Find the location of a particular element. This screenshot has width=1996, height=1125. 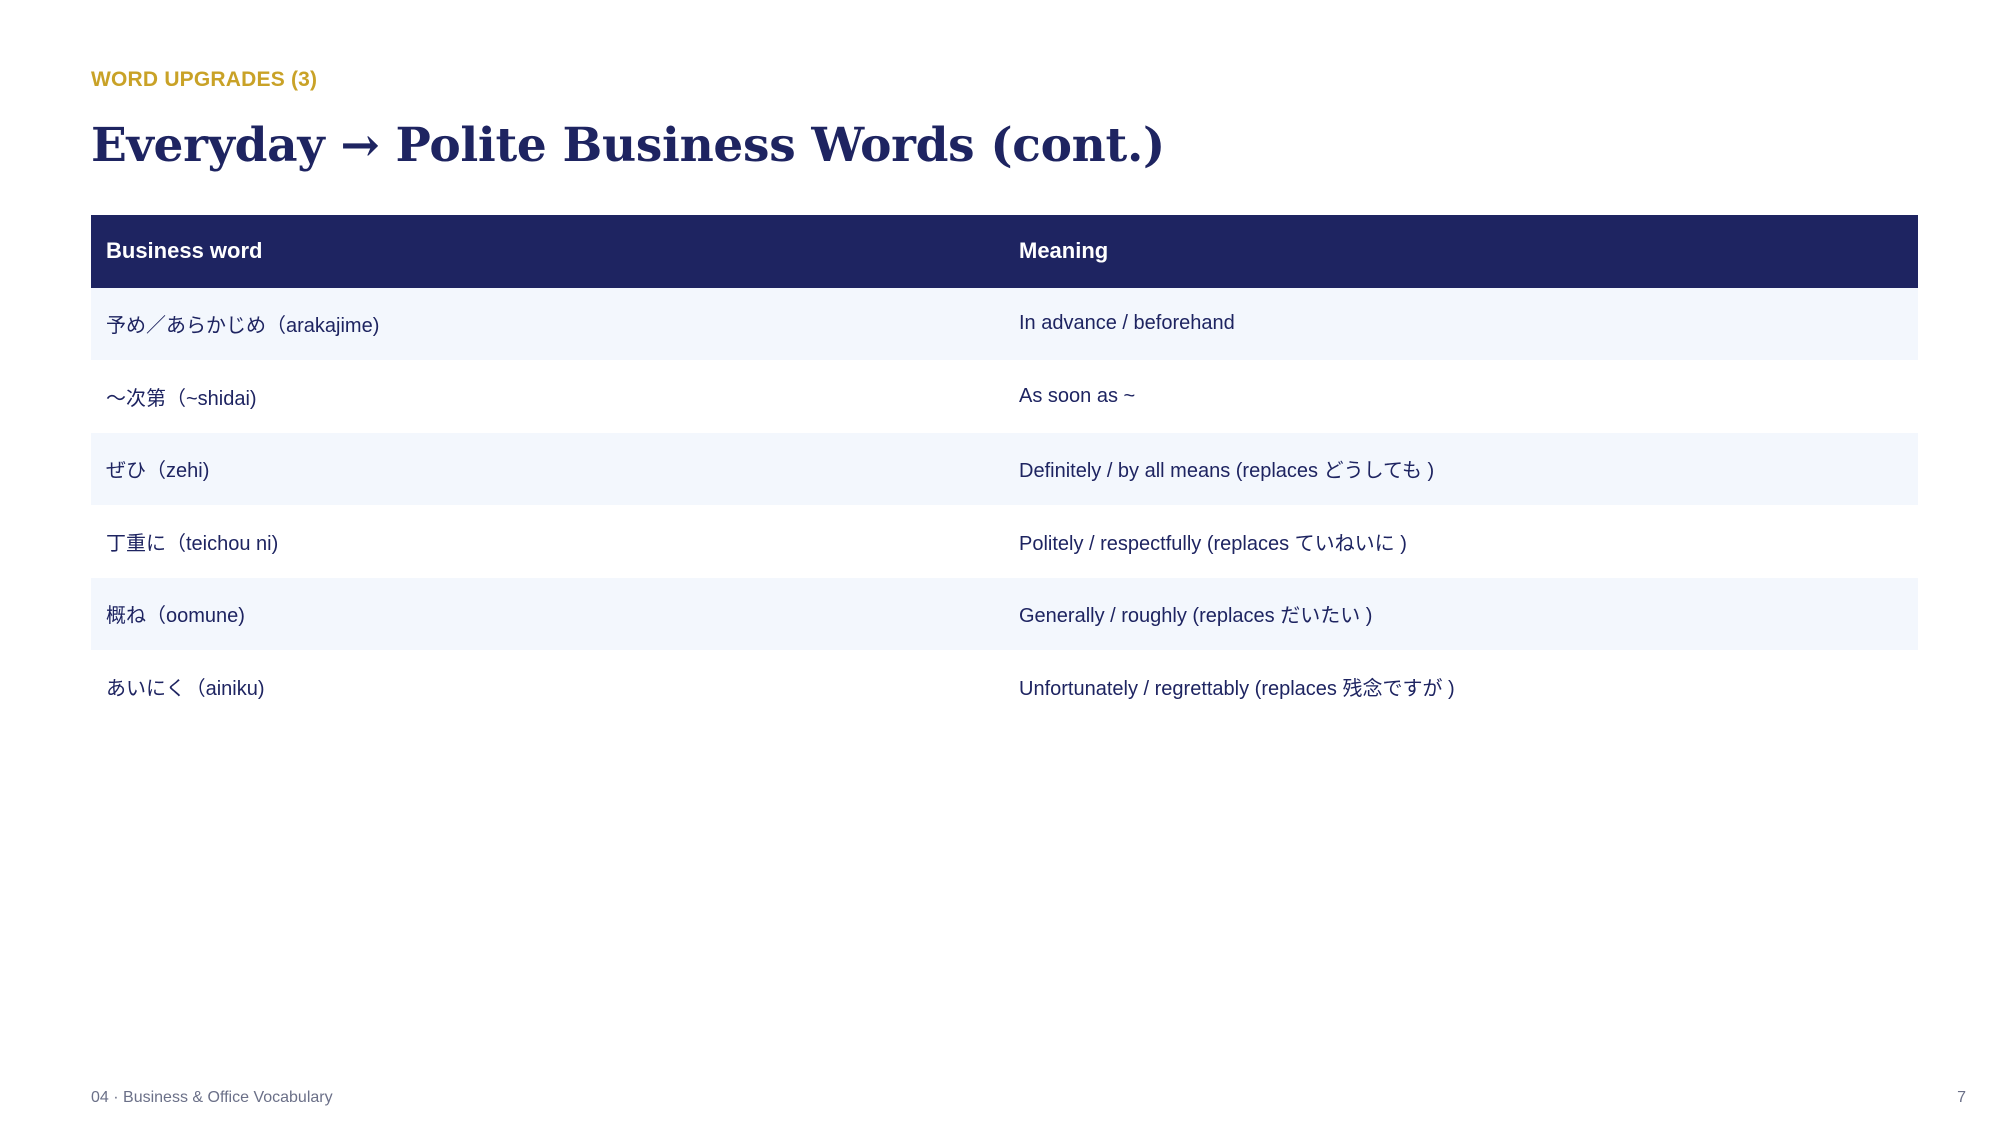

section-kicker: WORD UPGRADES (3) is located at coordinates (204, 79).